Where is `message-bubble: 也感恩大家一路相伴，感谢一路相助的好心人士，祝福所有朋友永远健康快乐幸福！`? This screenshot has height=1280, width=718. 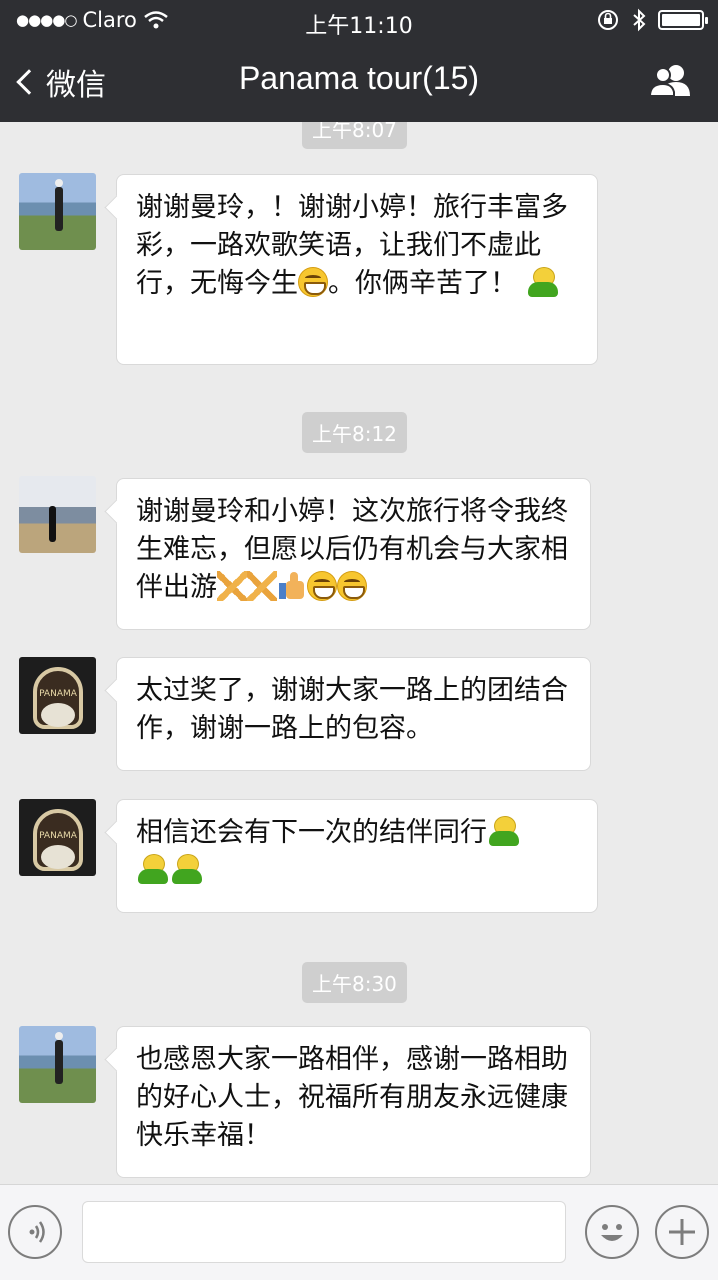 message-bubble: 也感恩大家一路相伴，感谢一路相助的好心人士，祝福所有朋友永远健康快乐幸福！ is located at coordinates (353, 1102).